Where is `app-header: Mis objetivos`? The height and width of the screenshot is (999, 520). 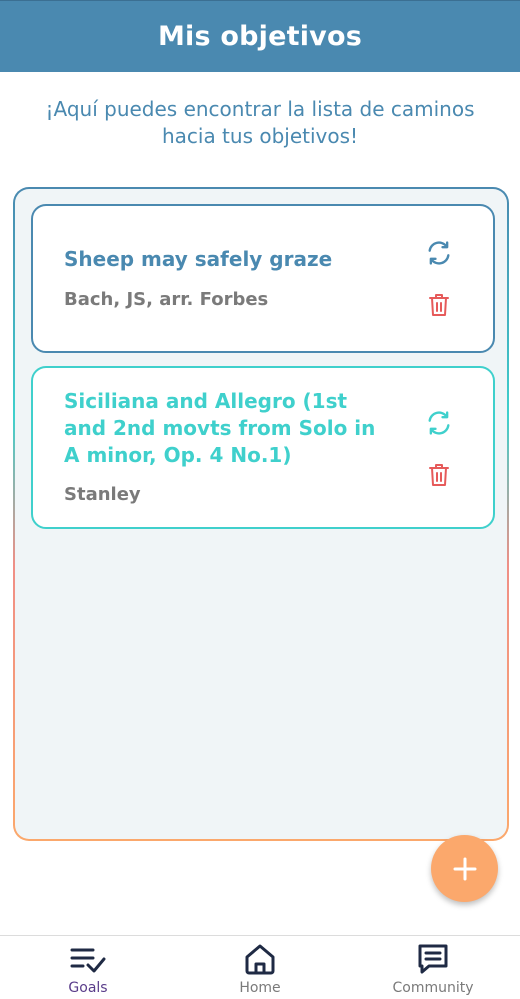 app-header: Mis objetivos is located at coordinates (260, 36).